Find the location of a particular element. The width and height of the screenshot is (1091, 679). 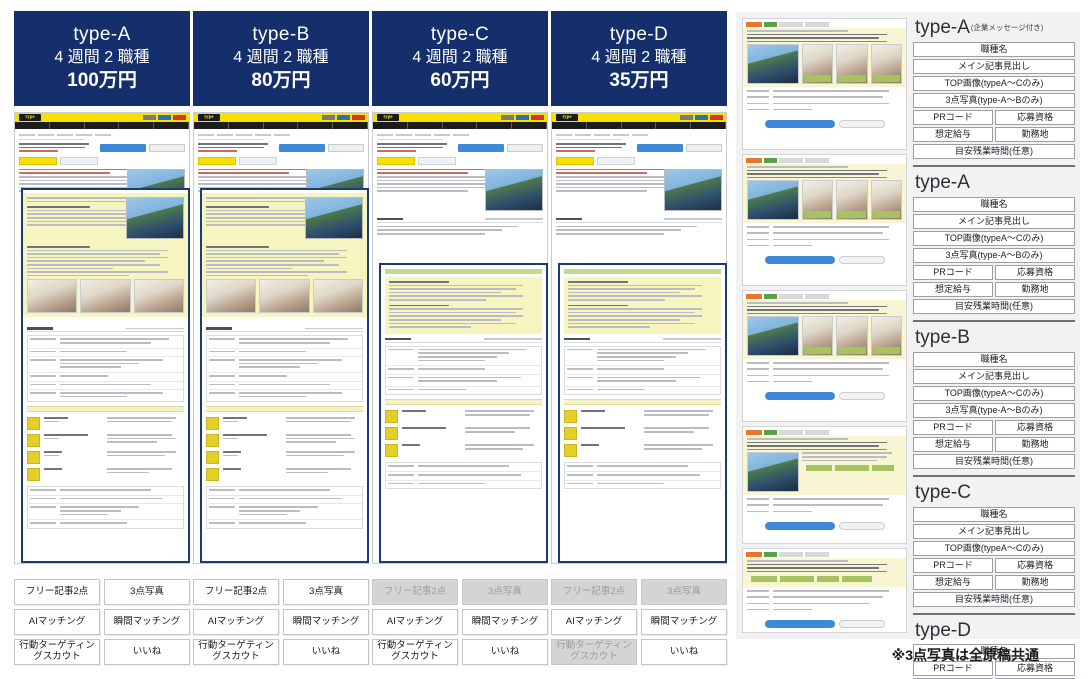

mock-highlight-band is located at coordinates (105, 409).